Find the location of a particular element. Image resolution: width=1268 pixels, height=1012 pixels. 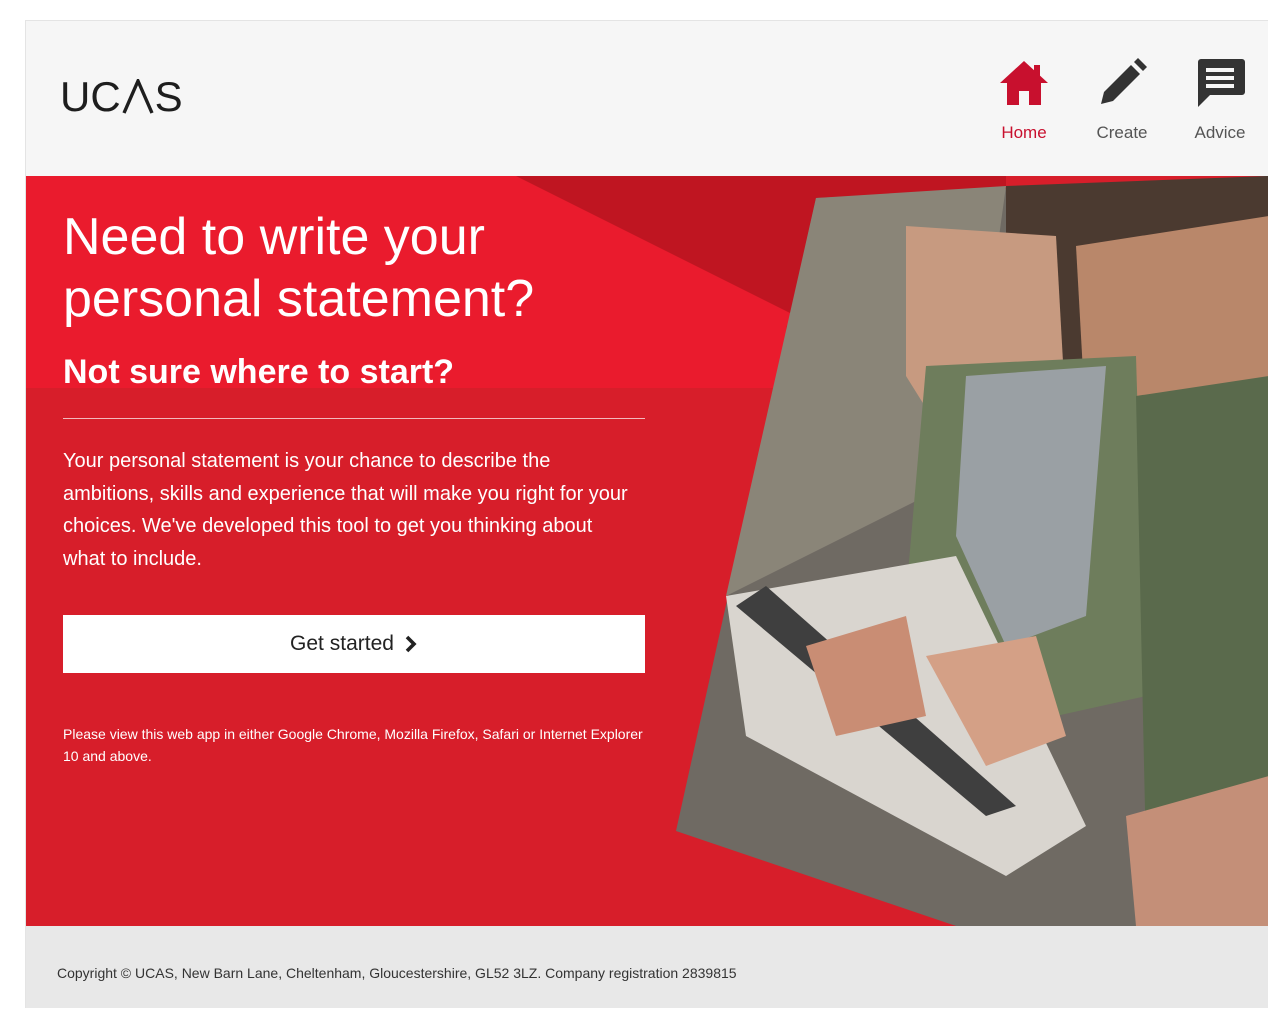

nav-label-home: Home is located at coordinates (1024, 132).